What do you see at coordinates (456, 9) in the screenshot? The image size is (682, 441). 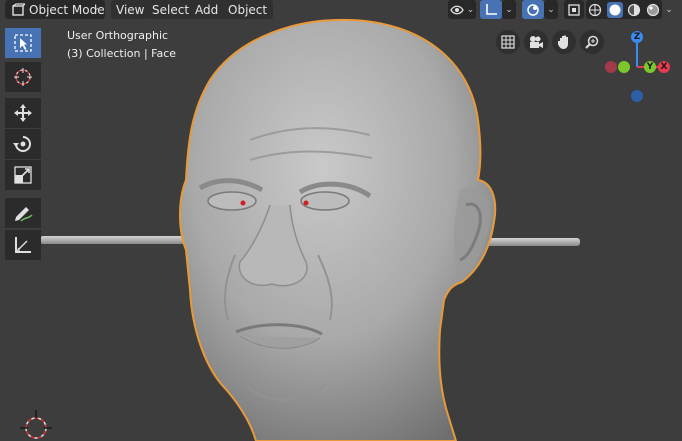 I see `eye-icon` at bounding box center [456, 9].